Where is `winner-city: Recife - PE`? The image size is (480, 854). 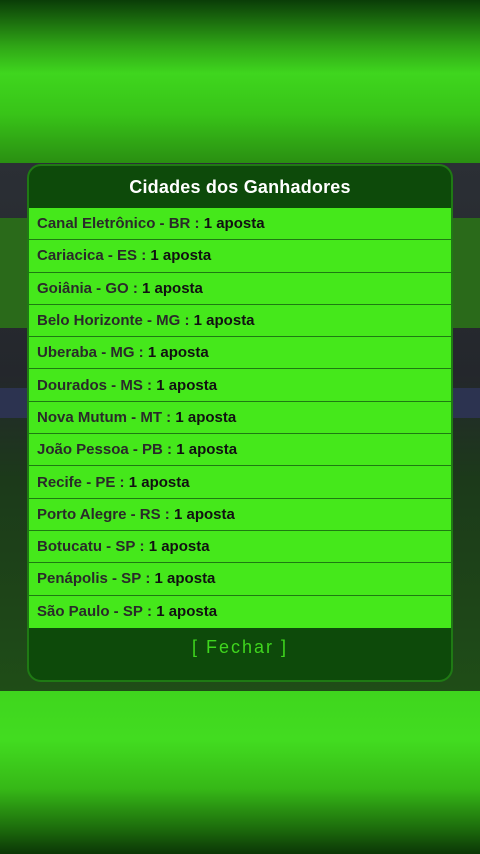 winner-city: Recife - PE is located at coordinates (76, 482).